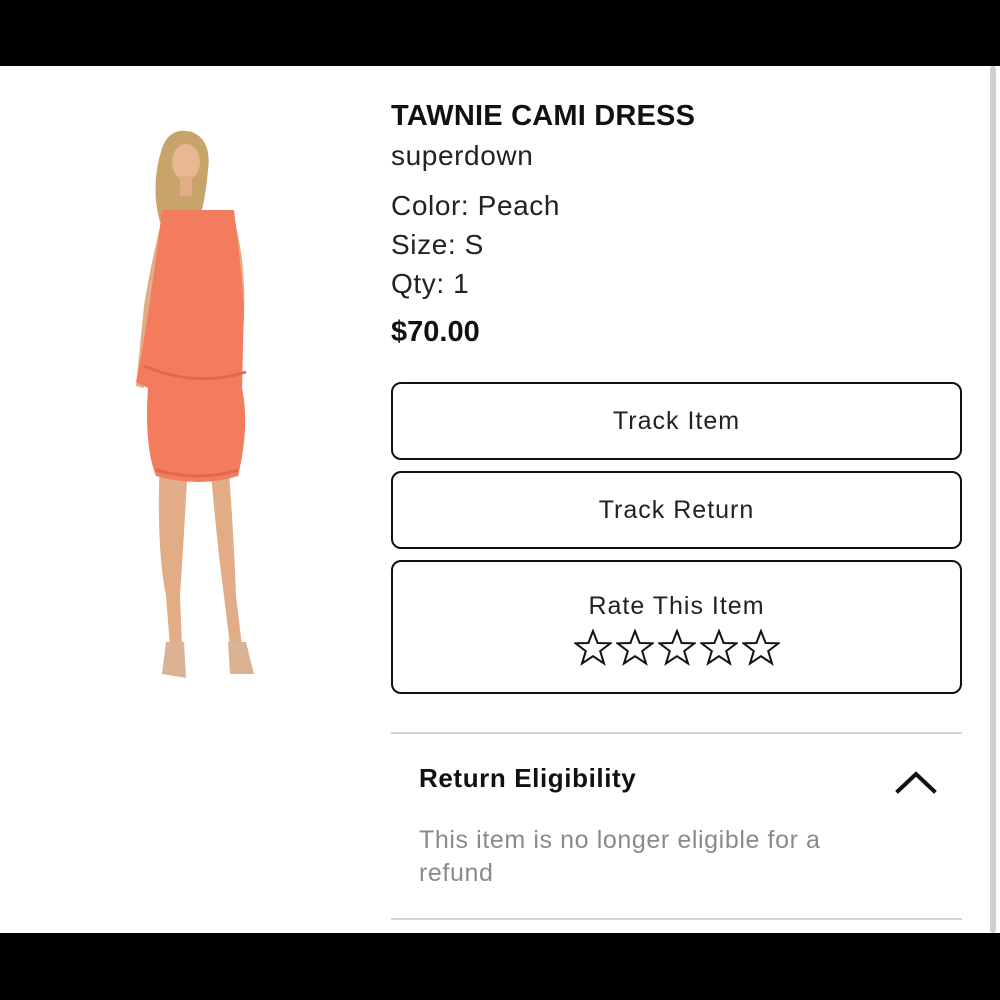 The image size is (1000, 1000). What do you see at coordinates (993, 499) in the screenshot?
I see `scrollbar-thumb` at bounding box center [993, 499].